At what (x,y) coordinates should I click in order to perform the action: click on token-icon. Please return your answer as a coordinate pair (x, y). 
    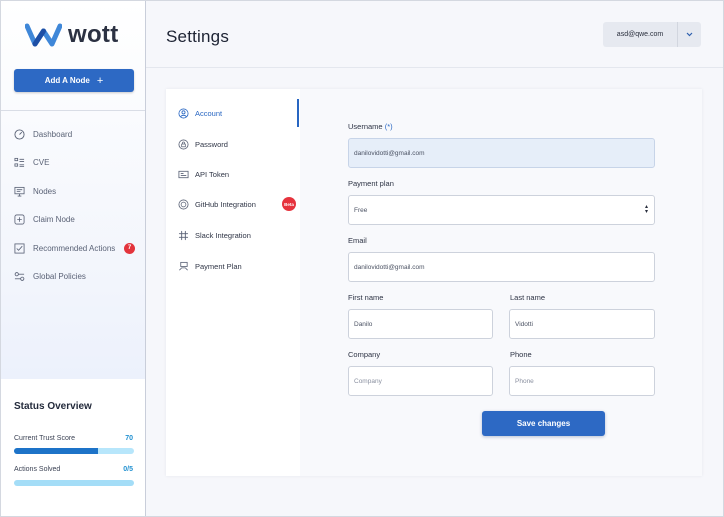
    Looking at the image, I should click on (183, 174).